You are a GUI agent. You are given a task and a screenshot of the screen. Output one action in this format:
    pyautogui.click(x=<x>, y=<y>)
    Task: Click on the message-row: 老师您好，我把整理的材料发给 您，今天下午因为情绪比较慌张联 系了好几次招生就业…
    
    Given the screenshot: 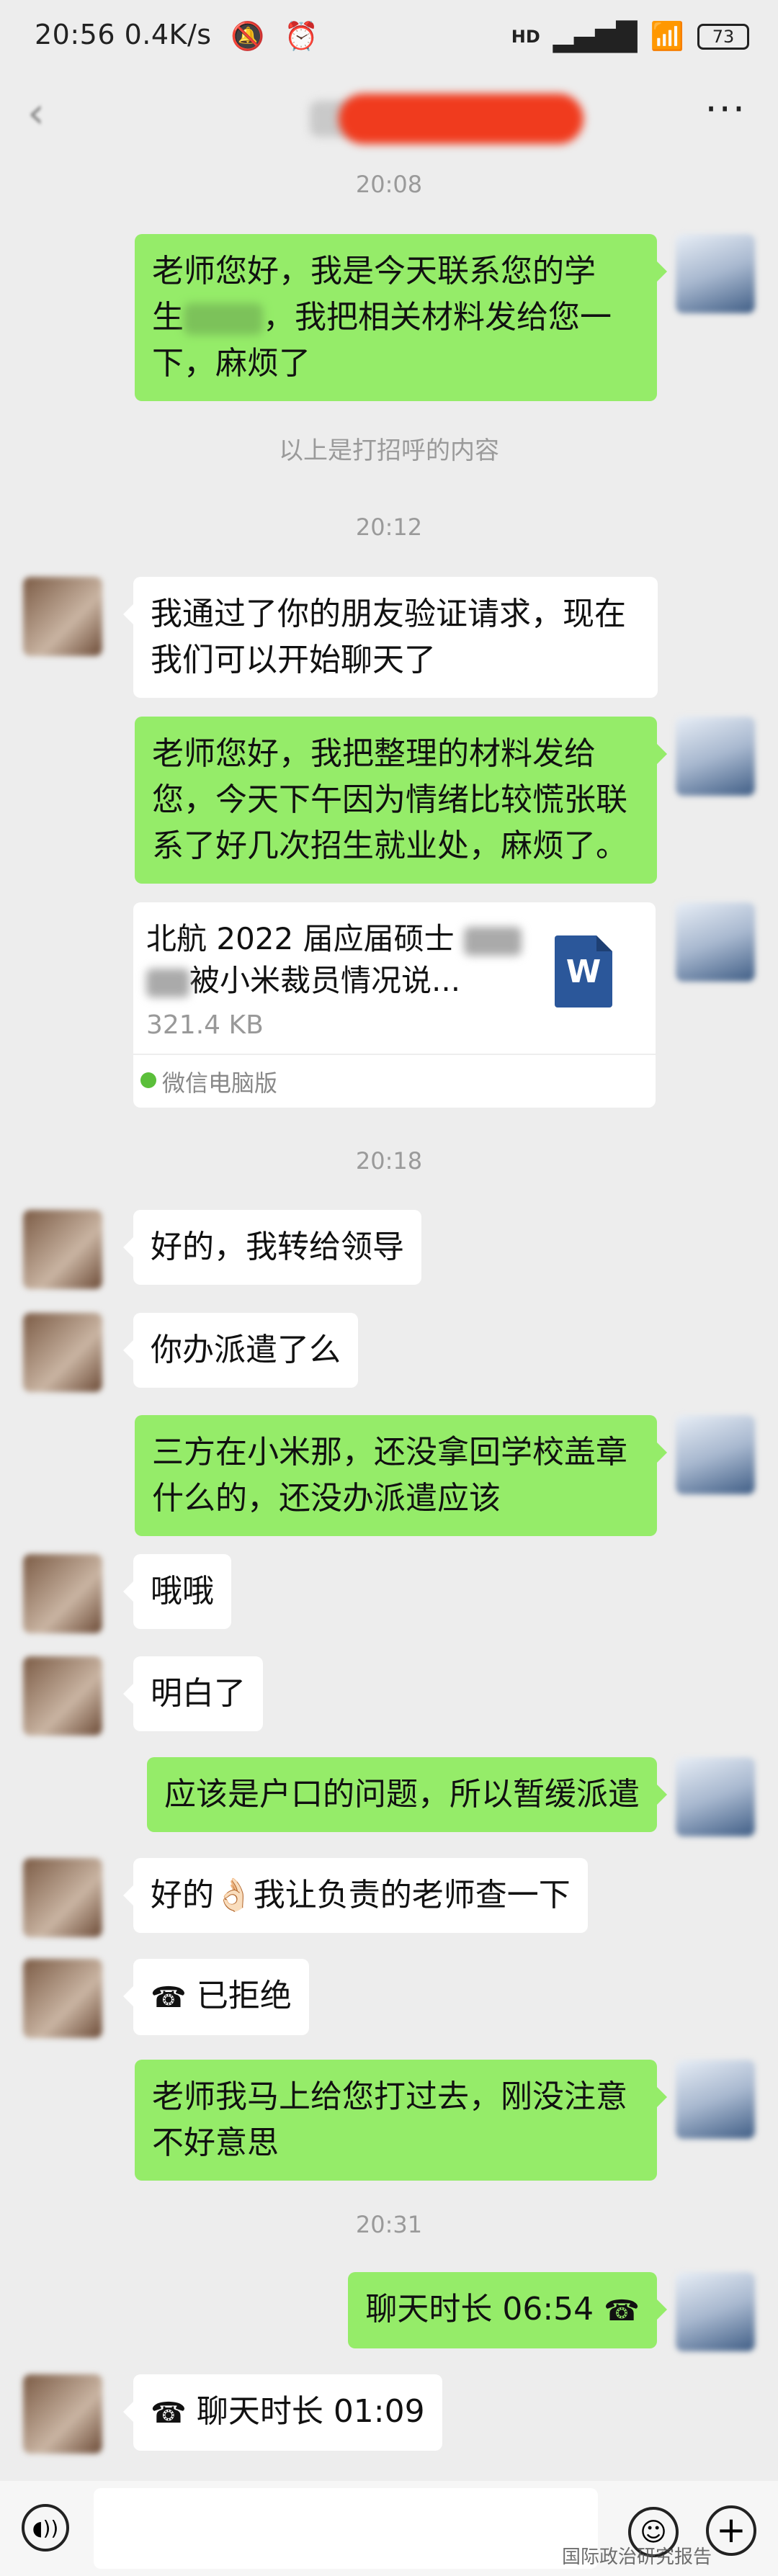 What is the action you would take?
    pyautogui.click(x=389, y=800)
    